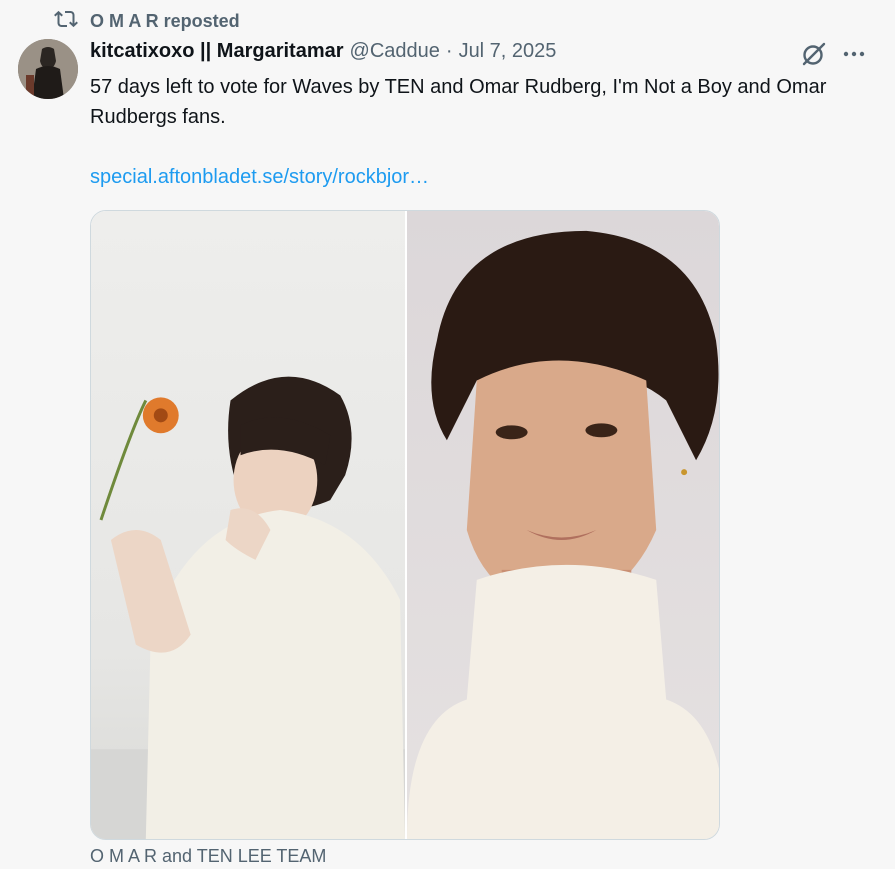  I want to click on more-icon, so click(854, 54).